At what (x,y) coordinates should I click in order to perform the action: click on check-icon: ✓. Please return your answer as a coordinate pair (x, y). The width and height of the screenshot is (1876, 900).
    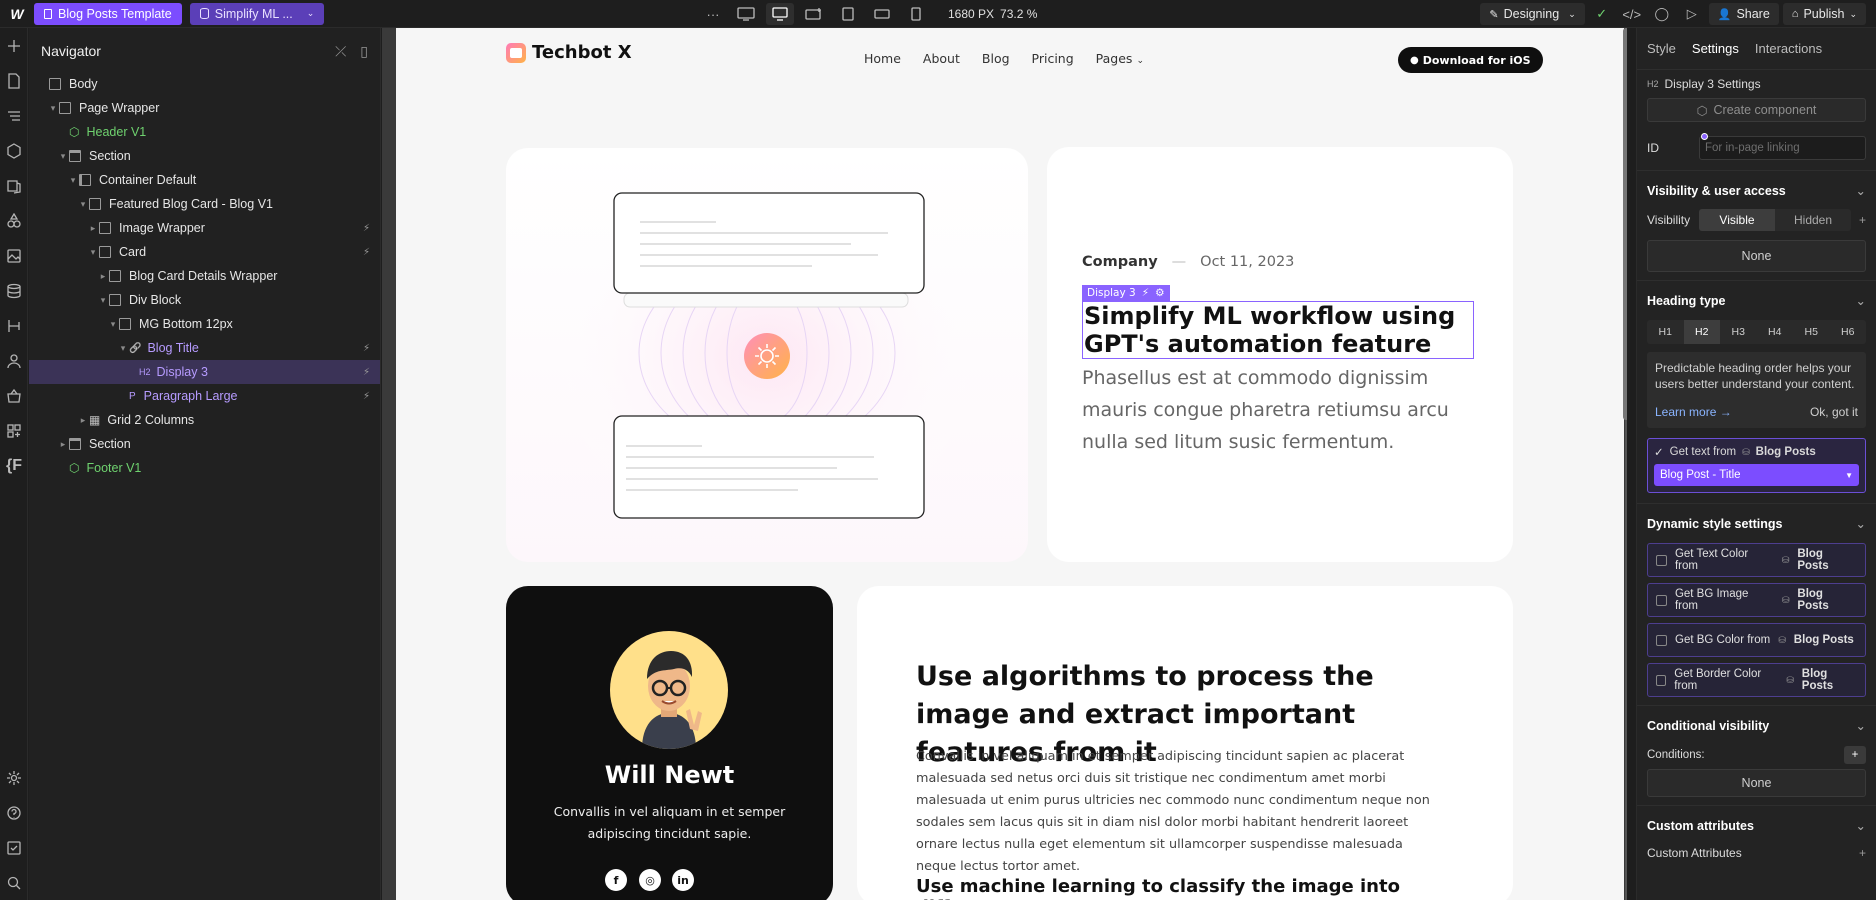
    Looking at the image, I should click on (1659, 452).